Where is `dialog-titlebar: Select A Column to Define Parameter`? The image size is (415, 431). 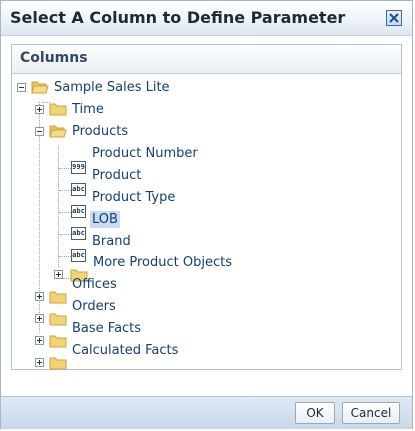
dialog-titlebar: Select A Column to Define Parameter is located at coordinates (206, 18).